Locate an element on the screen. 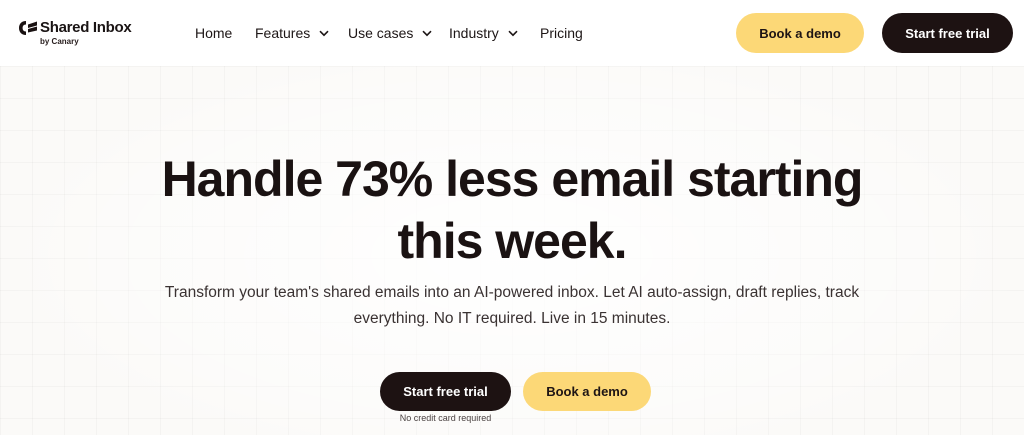 The height and width of the screenshot is (435, 1024). logo: Shared Inbox by Canary is located at coordinates (83, 34).